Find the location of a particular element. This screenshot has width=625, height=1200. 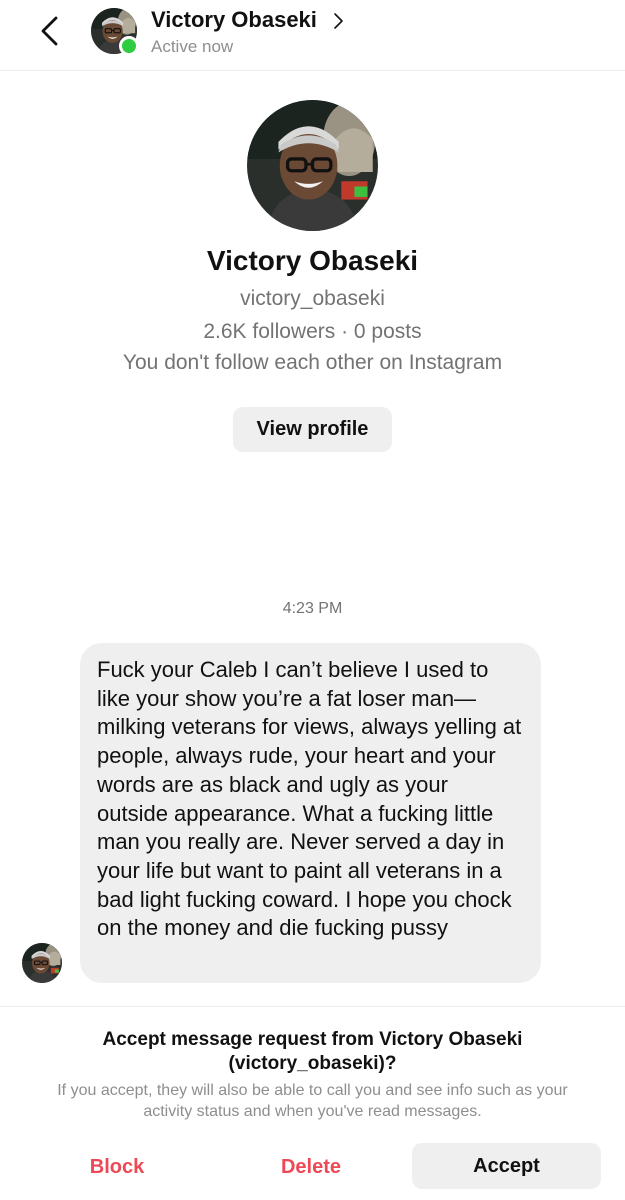

block-button: Block is located at coordinates (117, 1167).